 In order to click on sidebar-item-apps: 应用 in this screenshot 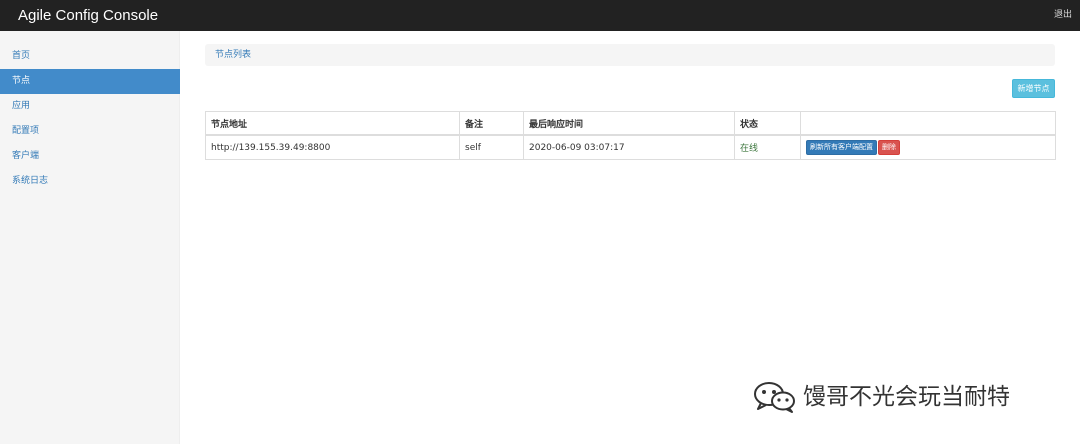, I will do `click(90, 106)`.